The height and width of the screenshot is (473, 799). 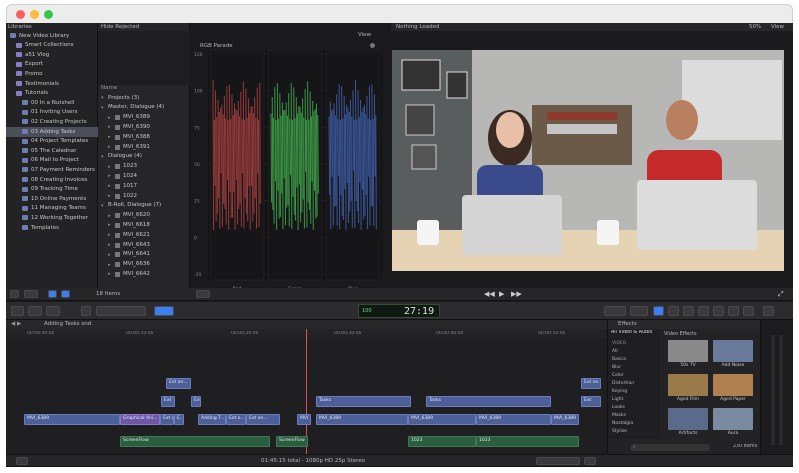 I want to click on edit-buttons-group, so click(x=121, y=311).